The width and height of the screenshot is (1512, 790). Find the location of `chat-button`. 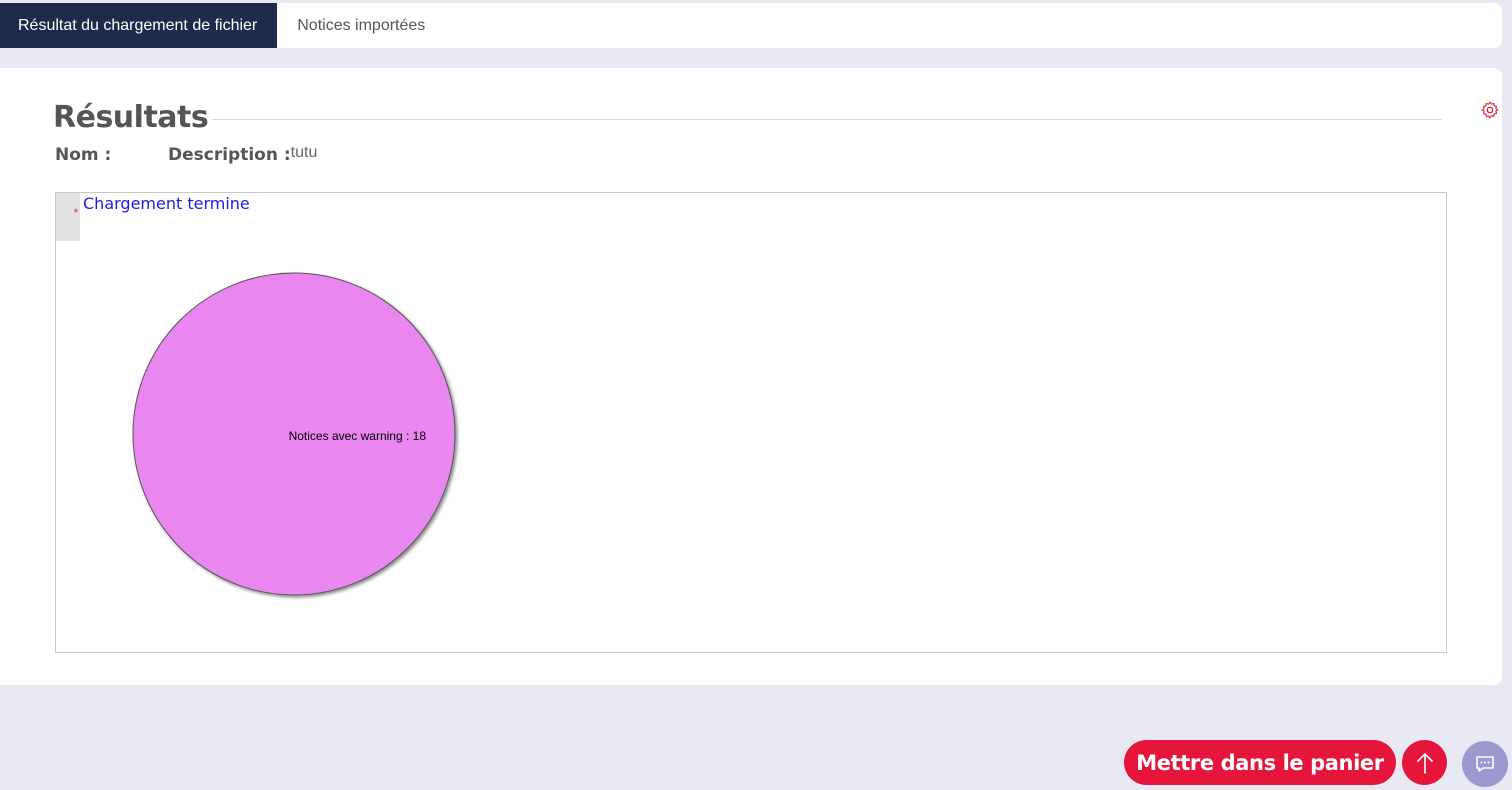

chat-button is located at coordinates (1485, 764).